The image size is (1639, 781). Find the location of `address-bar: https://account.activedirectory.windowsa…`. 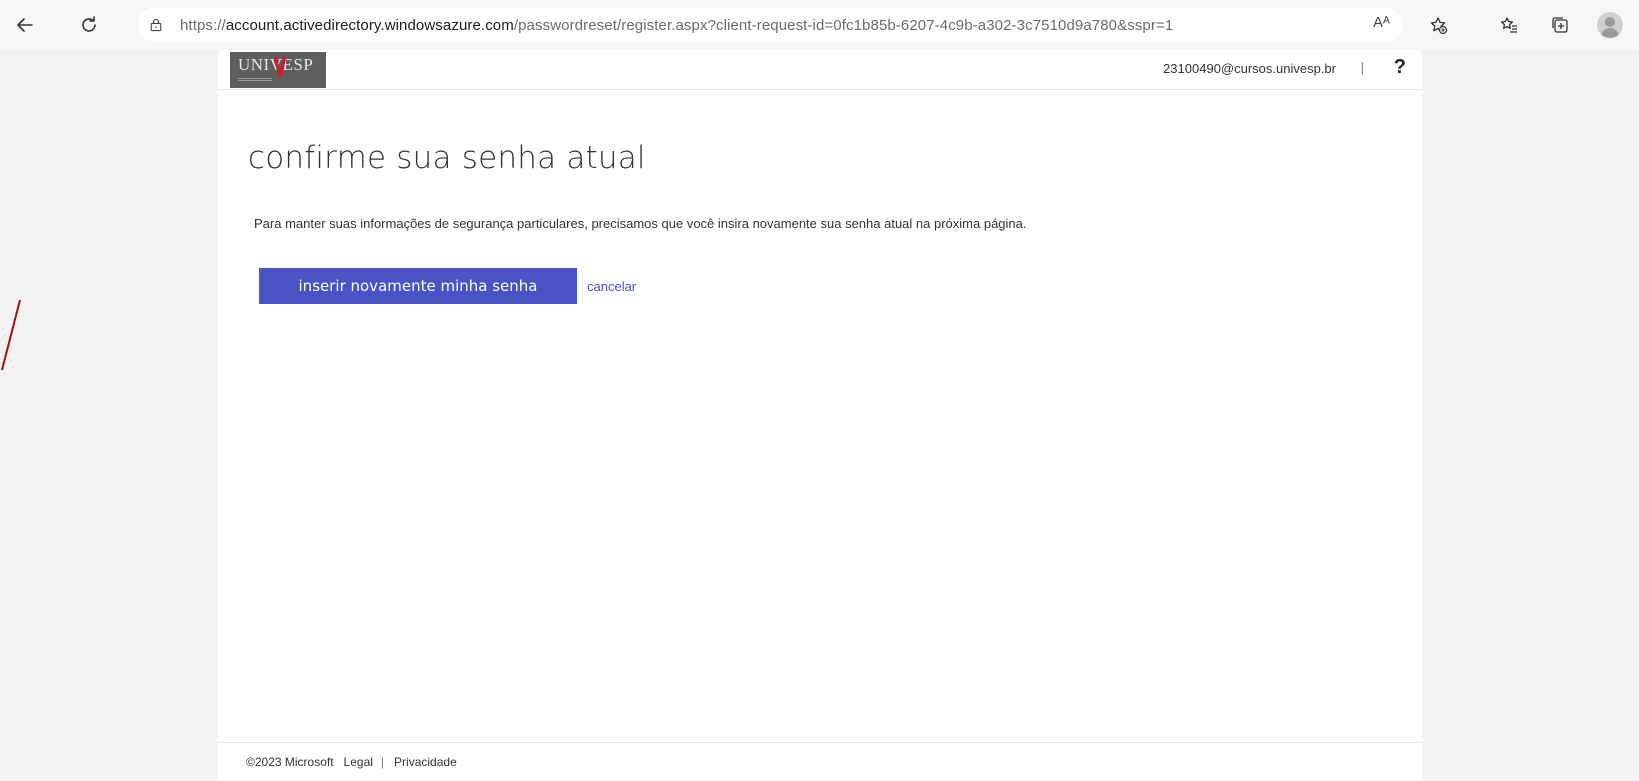

address-bar: https://account.activedirectory.windowsa… is located at coordinates (770, 25).